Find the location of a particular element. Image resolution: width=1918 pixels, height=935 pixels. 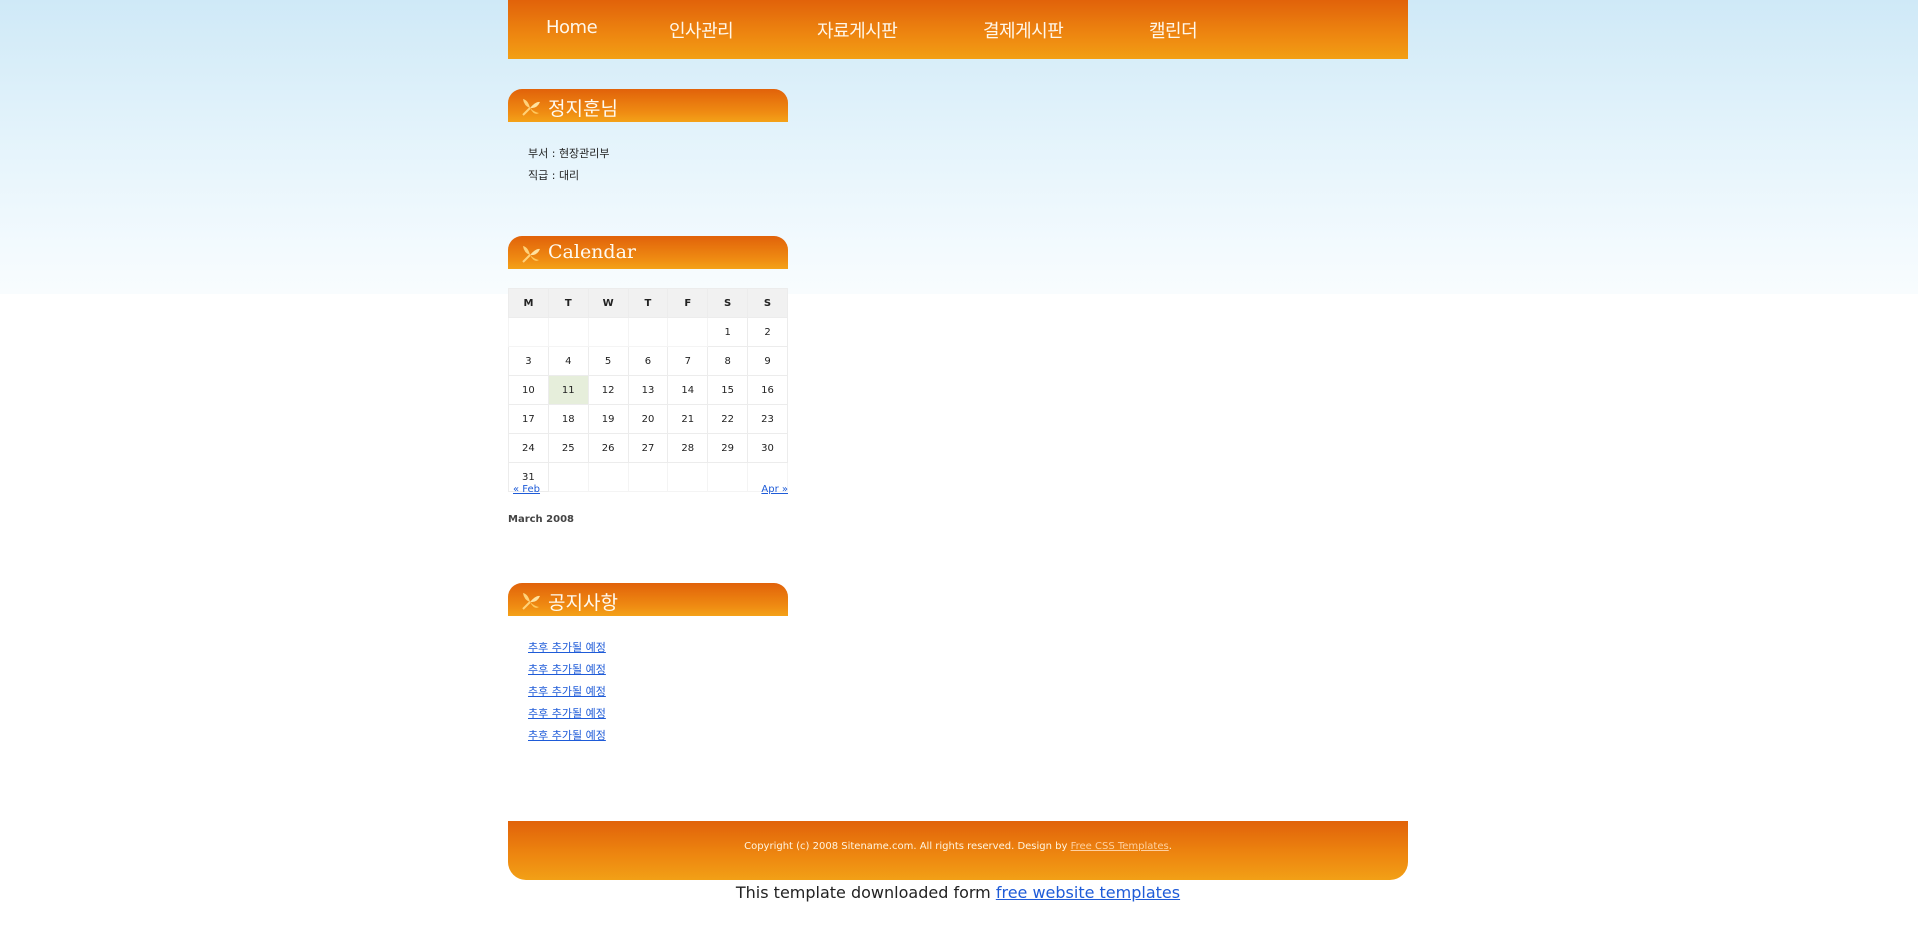

calendar-day-cell: 2 is located at coordinates (767, 332).